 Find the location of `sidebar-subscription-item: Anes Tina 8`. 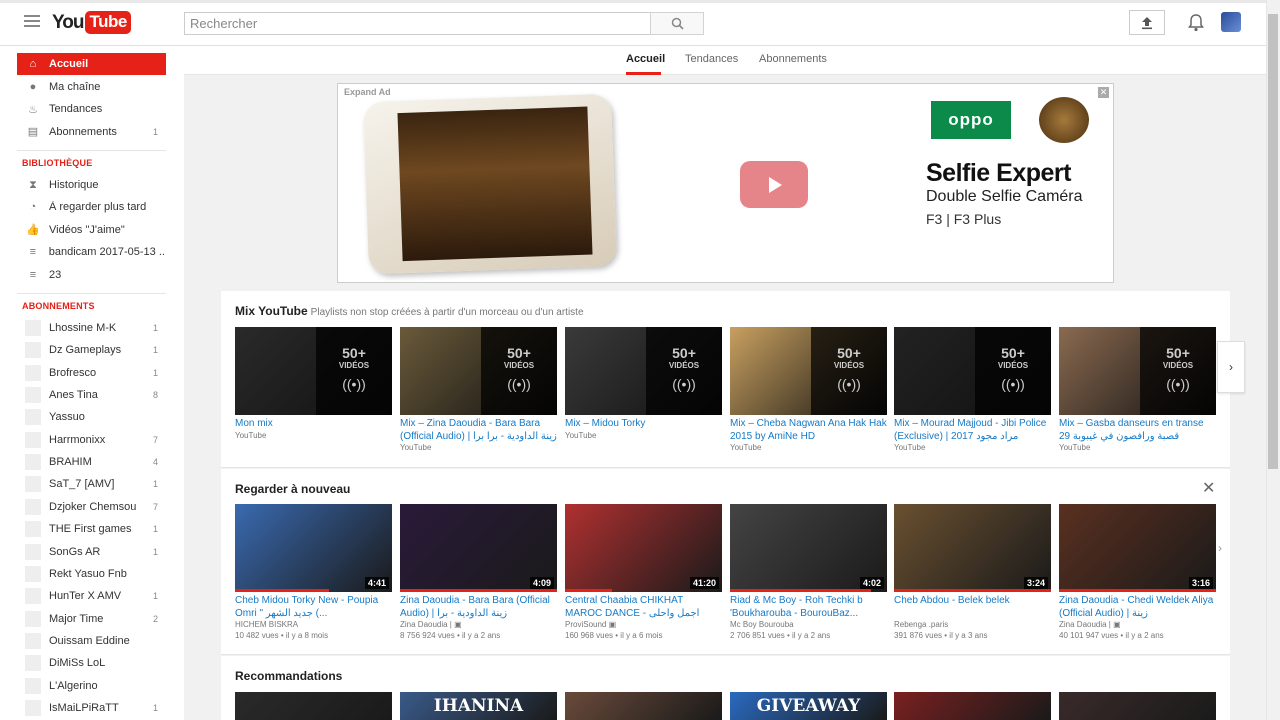

sidebar-subscription-item: Anes Tina 8 is located at coordinates (91, 395).